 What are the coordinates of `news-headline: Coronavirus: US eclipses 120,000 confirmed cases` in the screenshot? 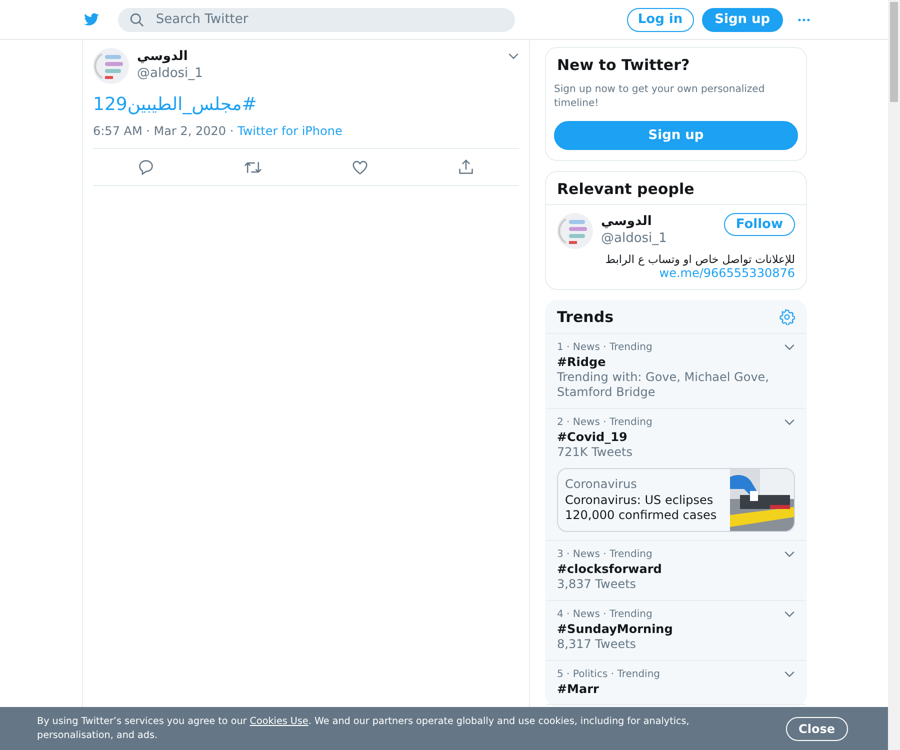 It's located at (641, 508).